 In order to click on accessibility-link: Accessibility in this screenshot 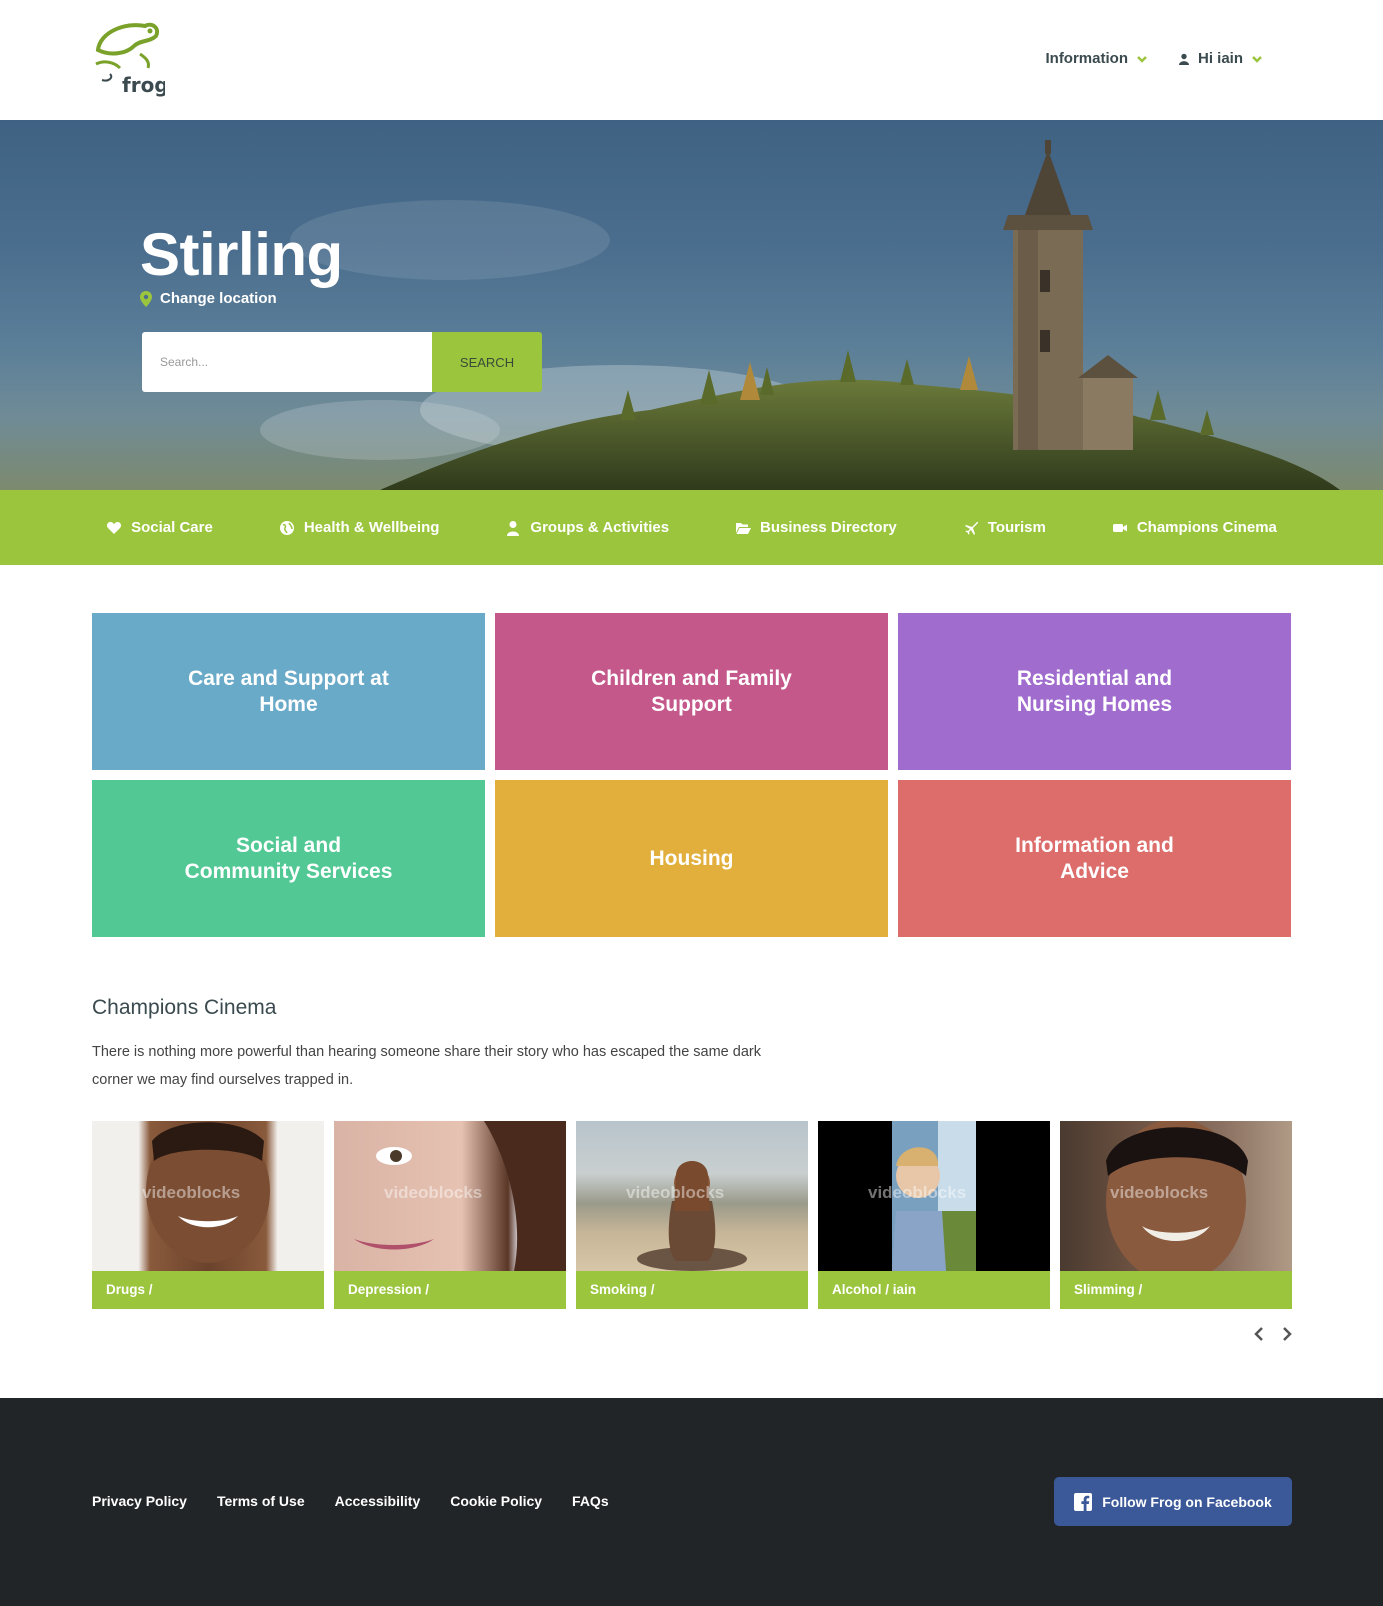, I will do `click(378, 1501)`.